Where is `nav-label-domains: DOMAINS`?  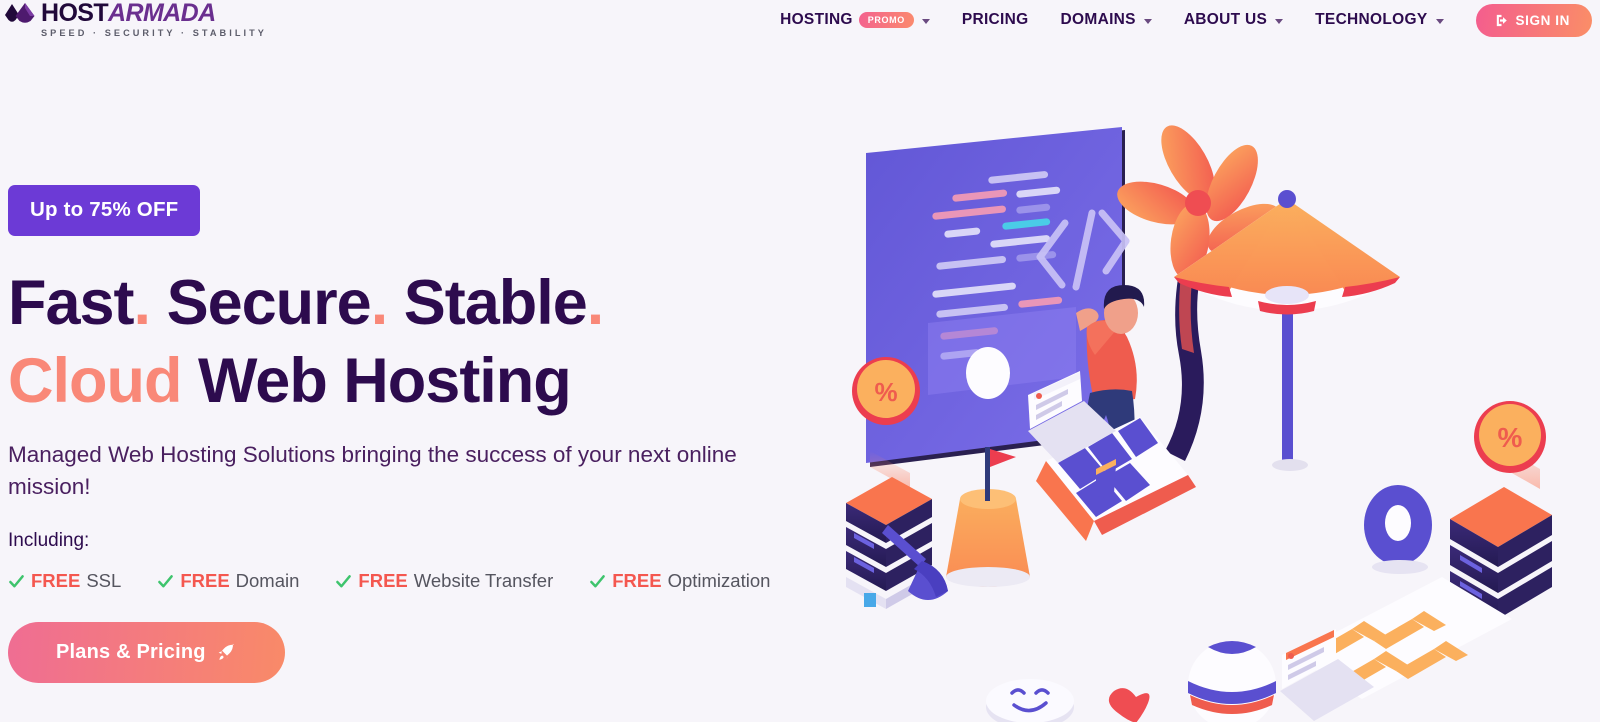
nav-label-domains: DOMAINS is located at coordinates (1098, 19).